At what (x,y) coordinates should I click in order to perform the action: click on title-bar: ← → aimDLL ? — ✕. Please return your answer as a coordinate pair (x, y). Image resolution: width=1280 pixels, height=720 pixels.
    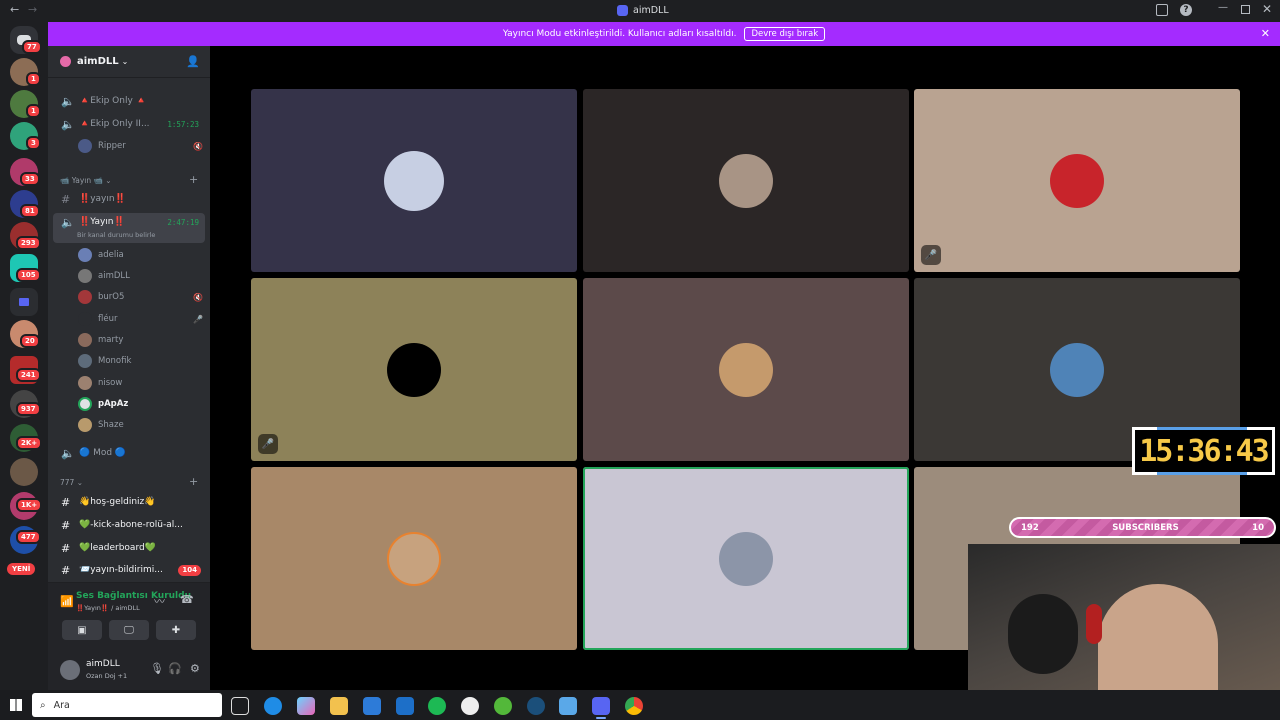
    Looking at the image, I should click on (640, 11).